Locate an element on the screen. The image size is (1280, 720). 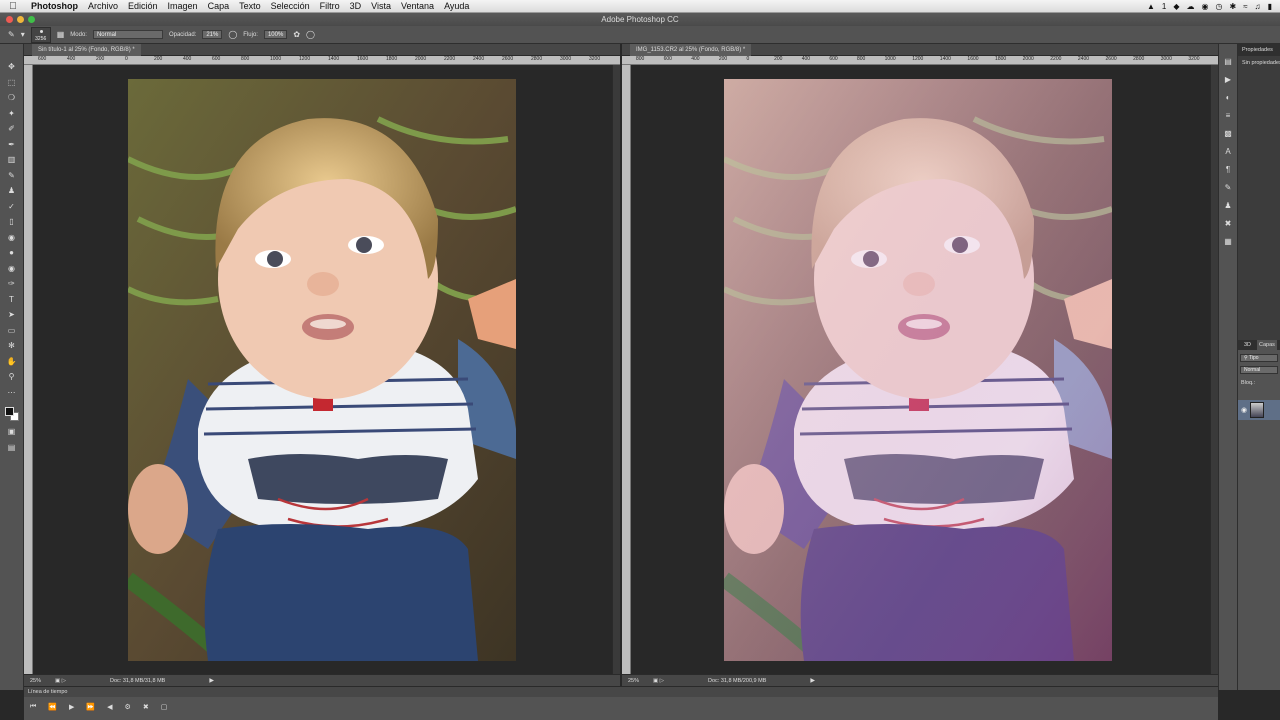
lasso-tool-icon: ❍ is located at coordinates (12, 98).